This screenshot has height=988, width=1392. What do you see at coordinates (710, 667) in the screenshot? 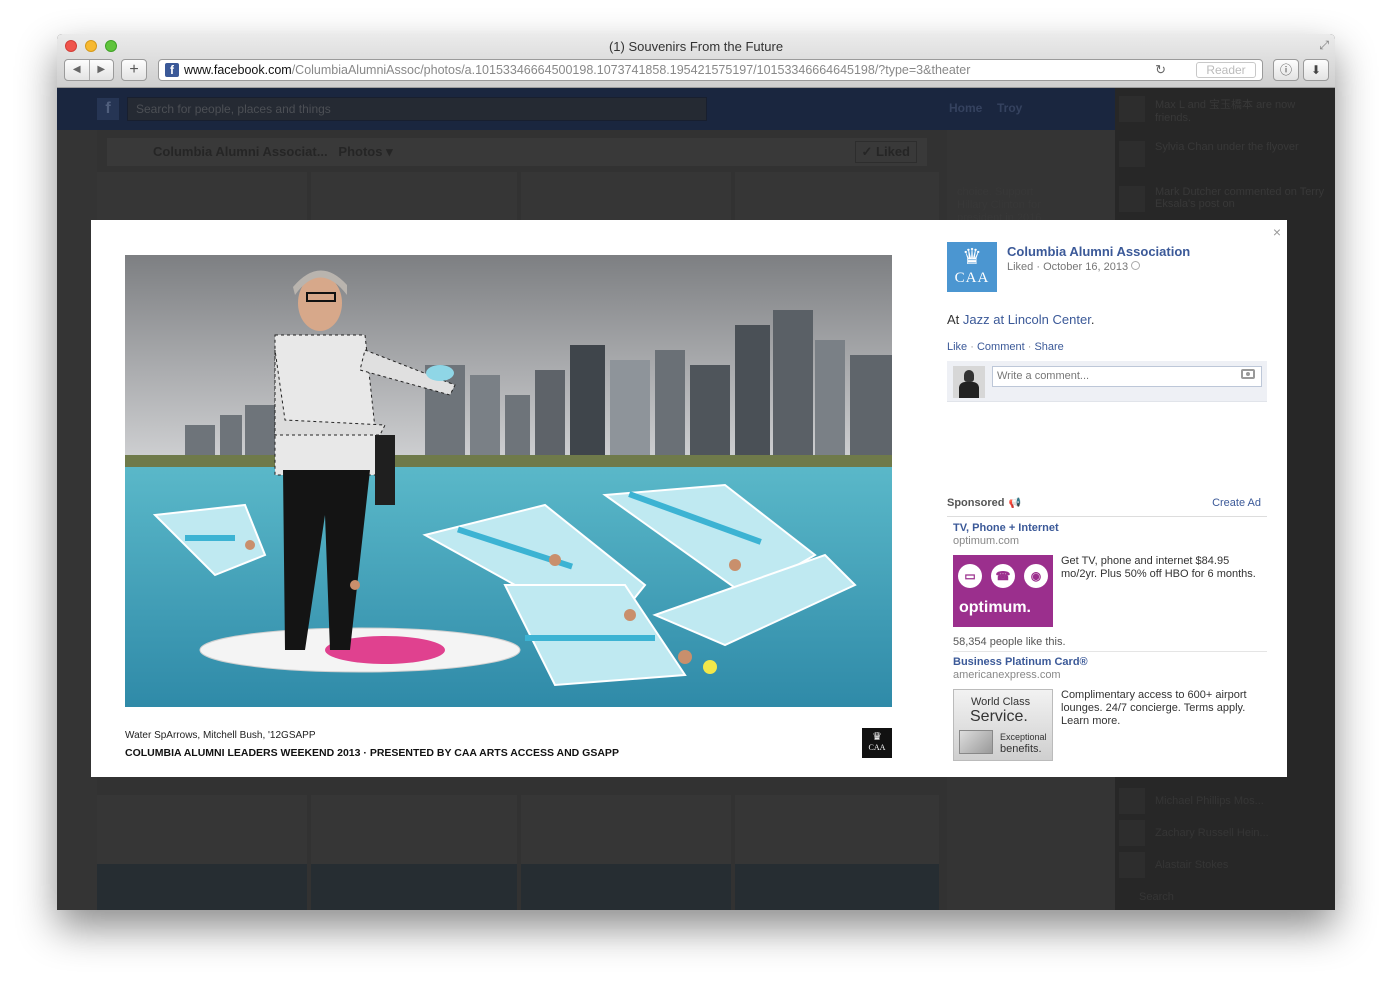
I see `beach-ball` at bounding box center [710, 667].